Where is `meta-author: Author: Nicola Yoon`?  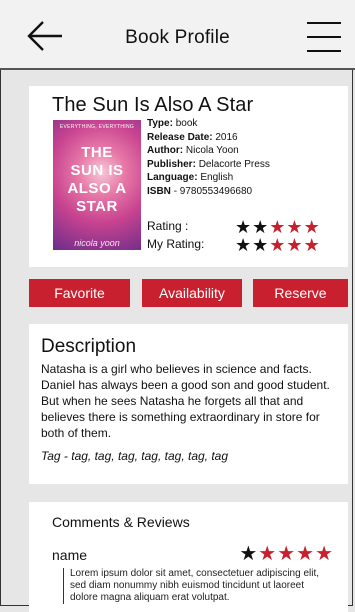 meta-author: Author: Nicola Yoon is located at coordinates (193, 151).